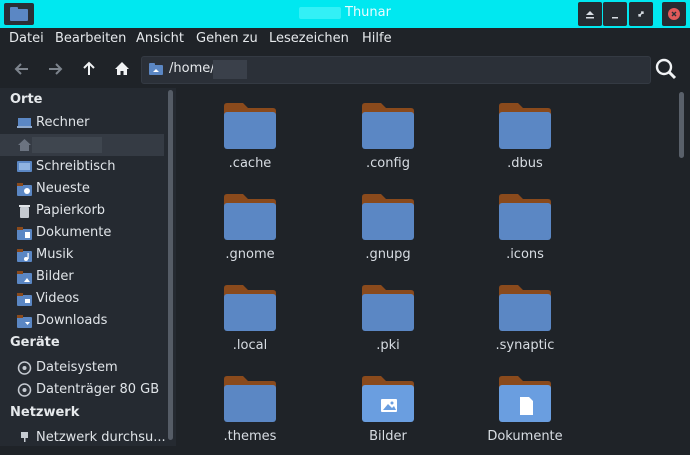  Describe the element at coordinates (388, 254) in the screenshot. I see `file-name: .gnupg` at that location.